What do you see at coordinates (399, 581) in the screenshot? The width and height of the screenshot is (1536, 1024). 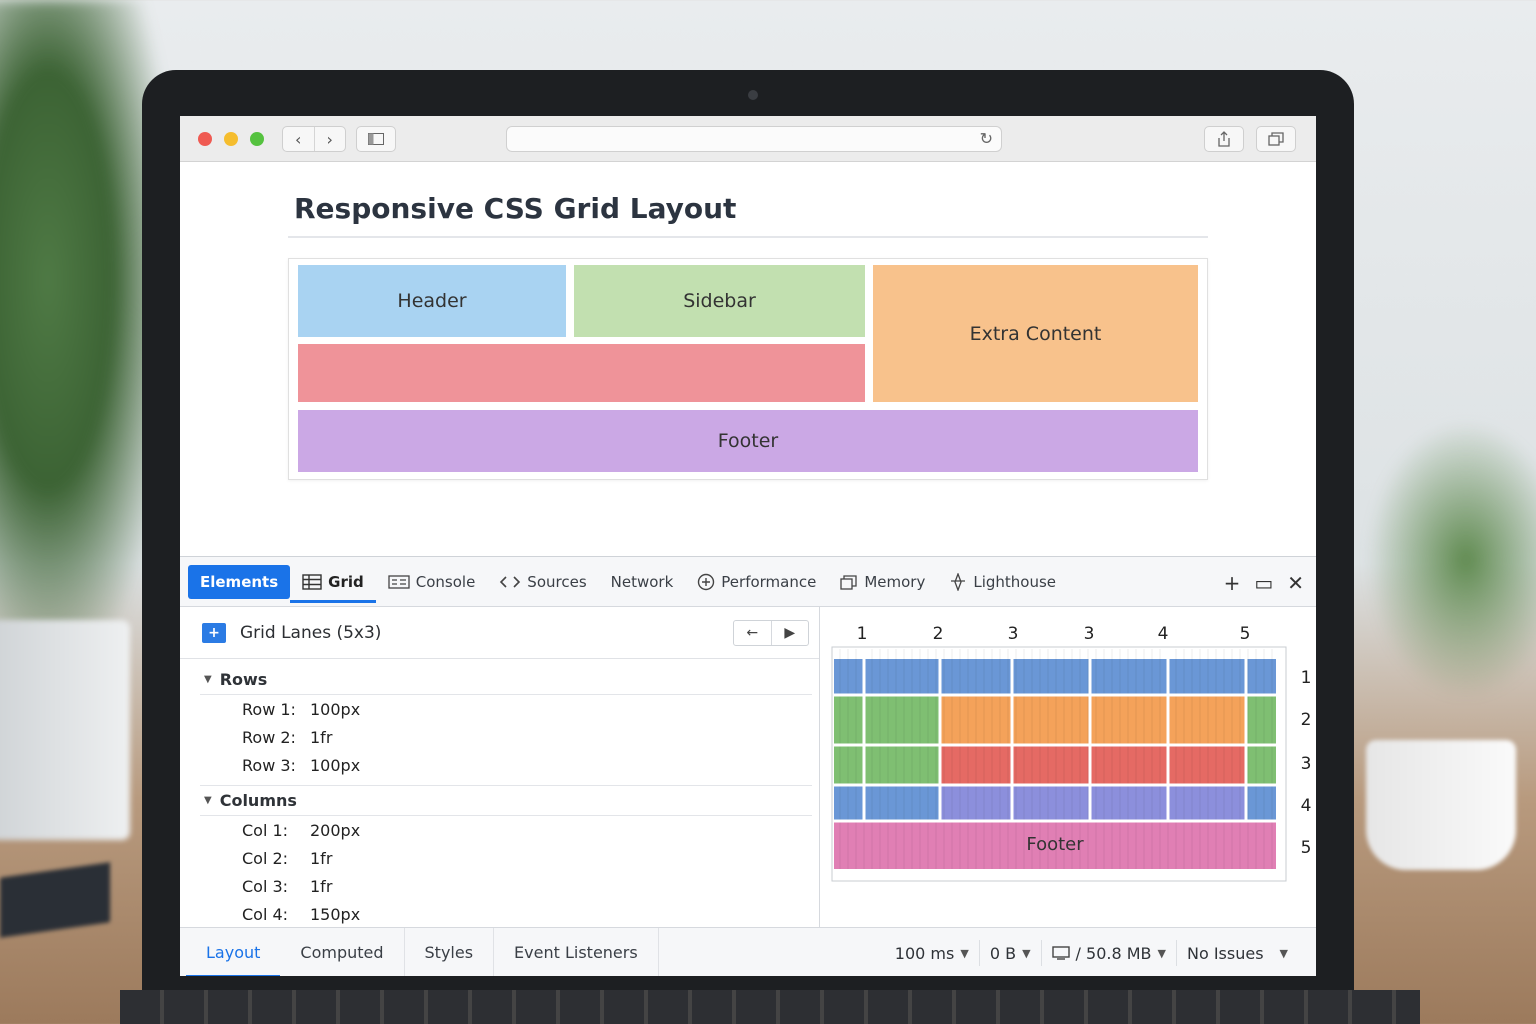 I see `console-icon` at bounding box center [399, 581].